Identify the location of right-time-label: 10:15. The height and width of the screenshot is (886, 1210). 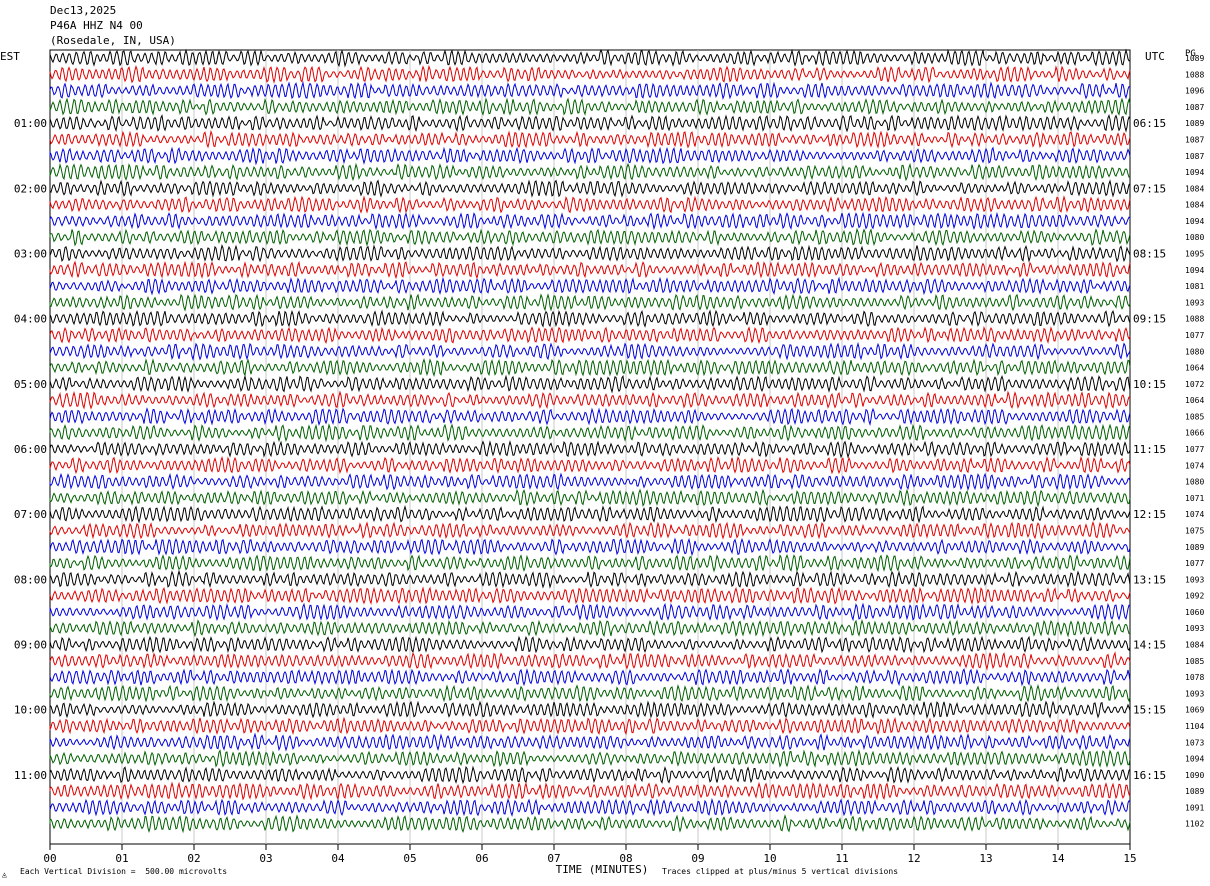
(1149, 384).